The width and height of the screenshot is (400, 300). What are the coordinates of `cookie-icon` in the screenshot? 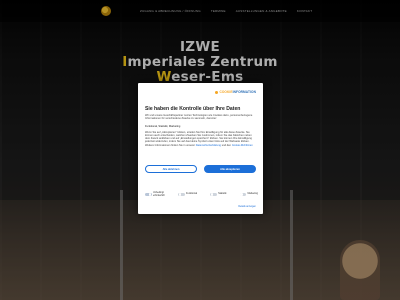 It's located at (217, 92).